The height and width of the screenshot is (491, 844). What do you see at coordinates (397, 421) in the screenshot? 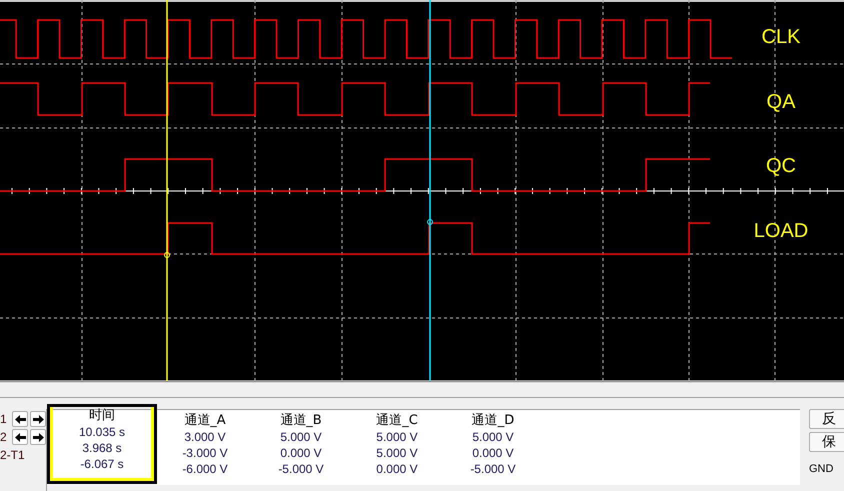
I see `column-header: 通道_C` at bounding box center [397, 421].